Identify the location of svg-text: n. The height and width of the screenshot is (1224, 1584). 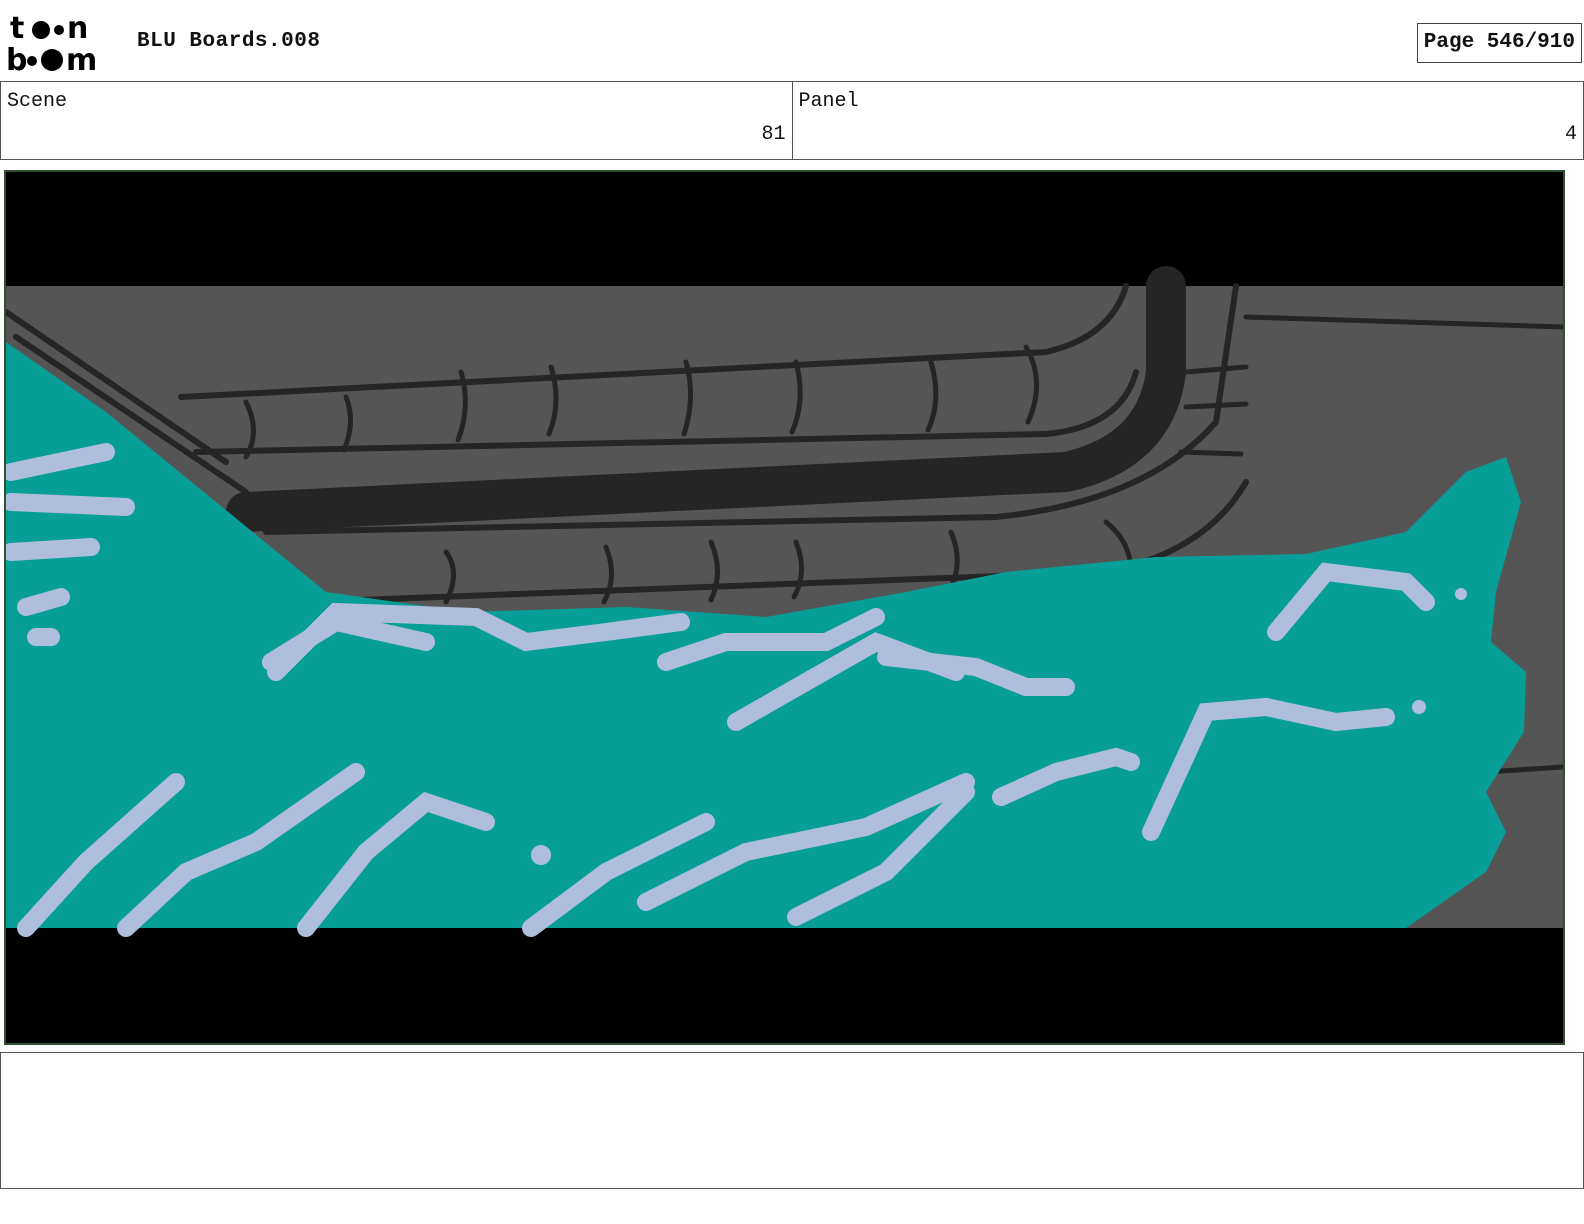
(77, 28).